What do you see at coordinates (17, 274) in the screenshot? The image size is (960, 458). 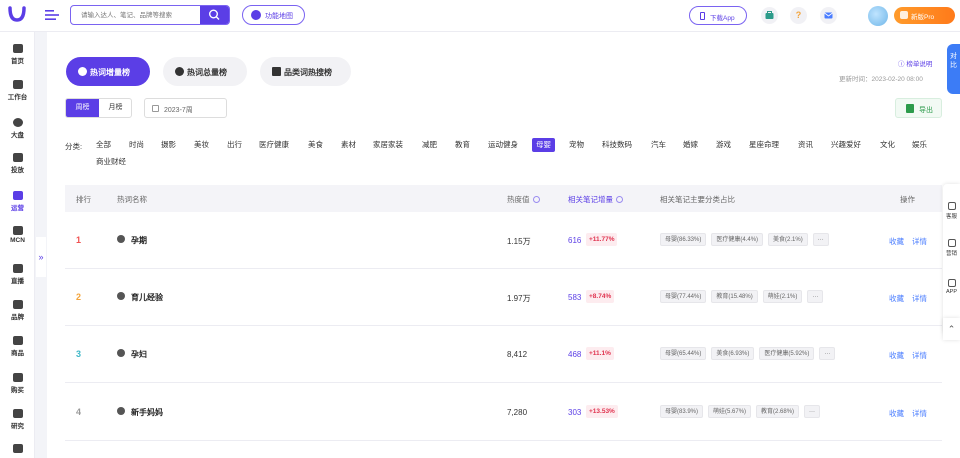 I see `sidebar-item-live: 直播` at bounding box center [17, 274].